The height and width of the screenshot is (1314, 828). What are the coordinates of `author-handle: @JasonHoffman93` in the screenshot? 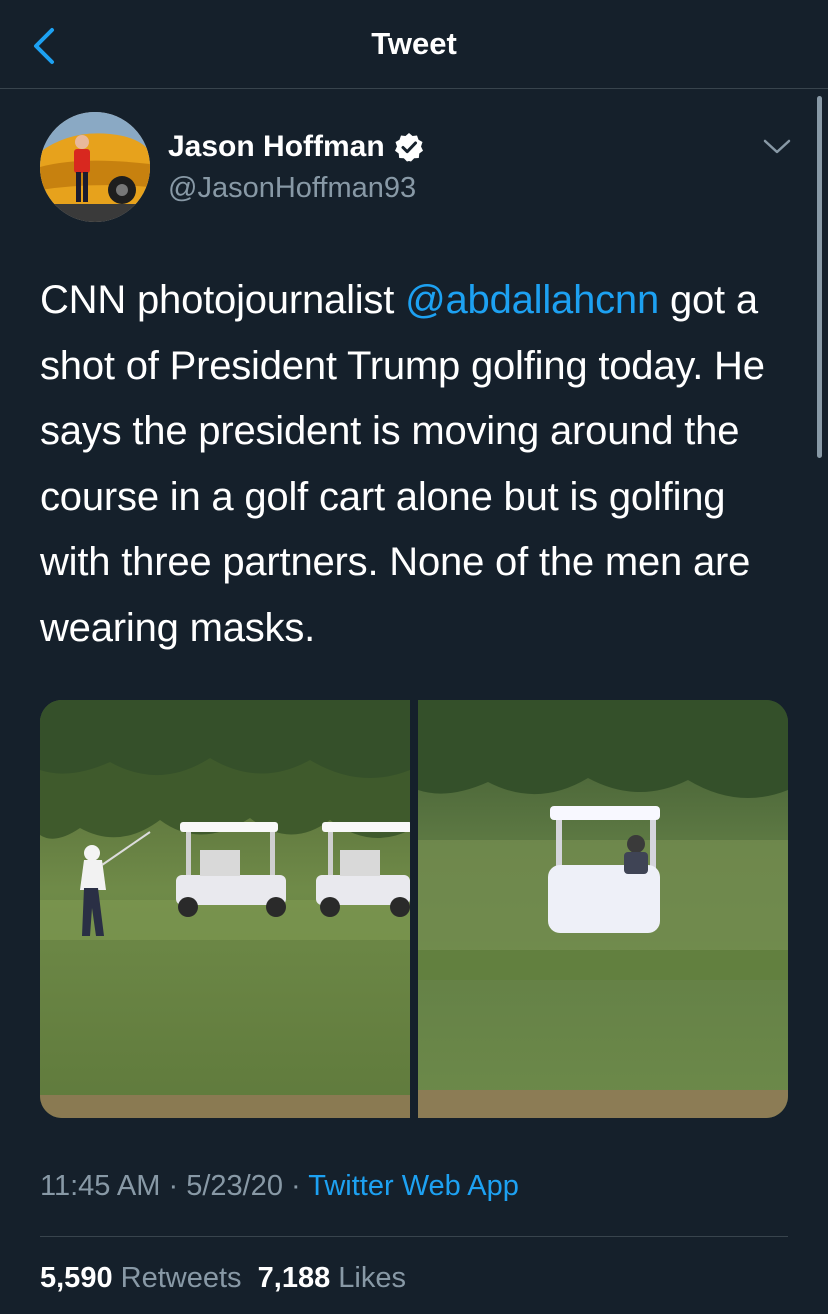 It's located at (292, 188).